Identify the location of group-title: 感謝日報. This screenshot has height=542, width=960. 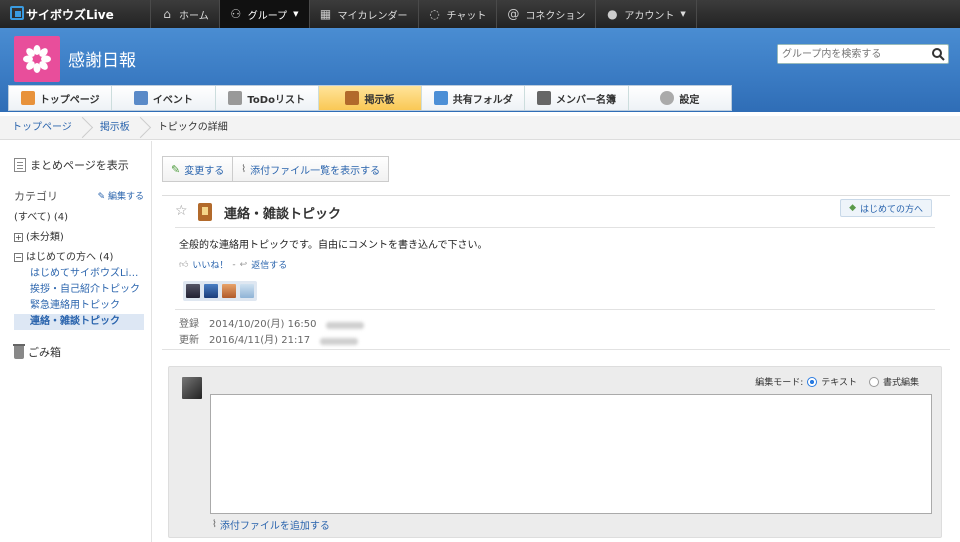
(102, 58).